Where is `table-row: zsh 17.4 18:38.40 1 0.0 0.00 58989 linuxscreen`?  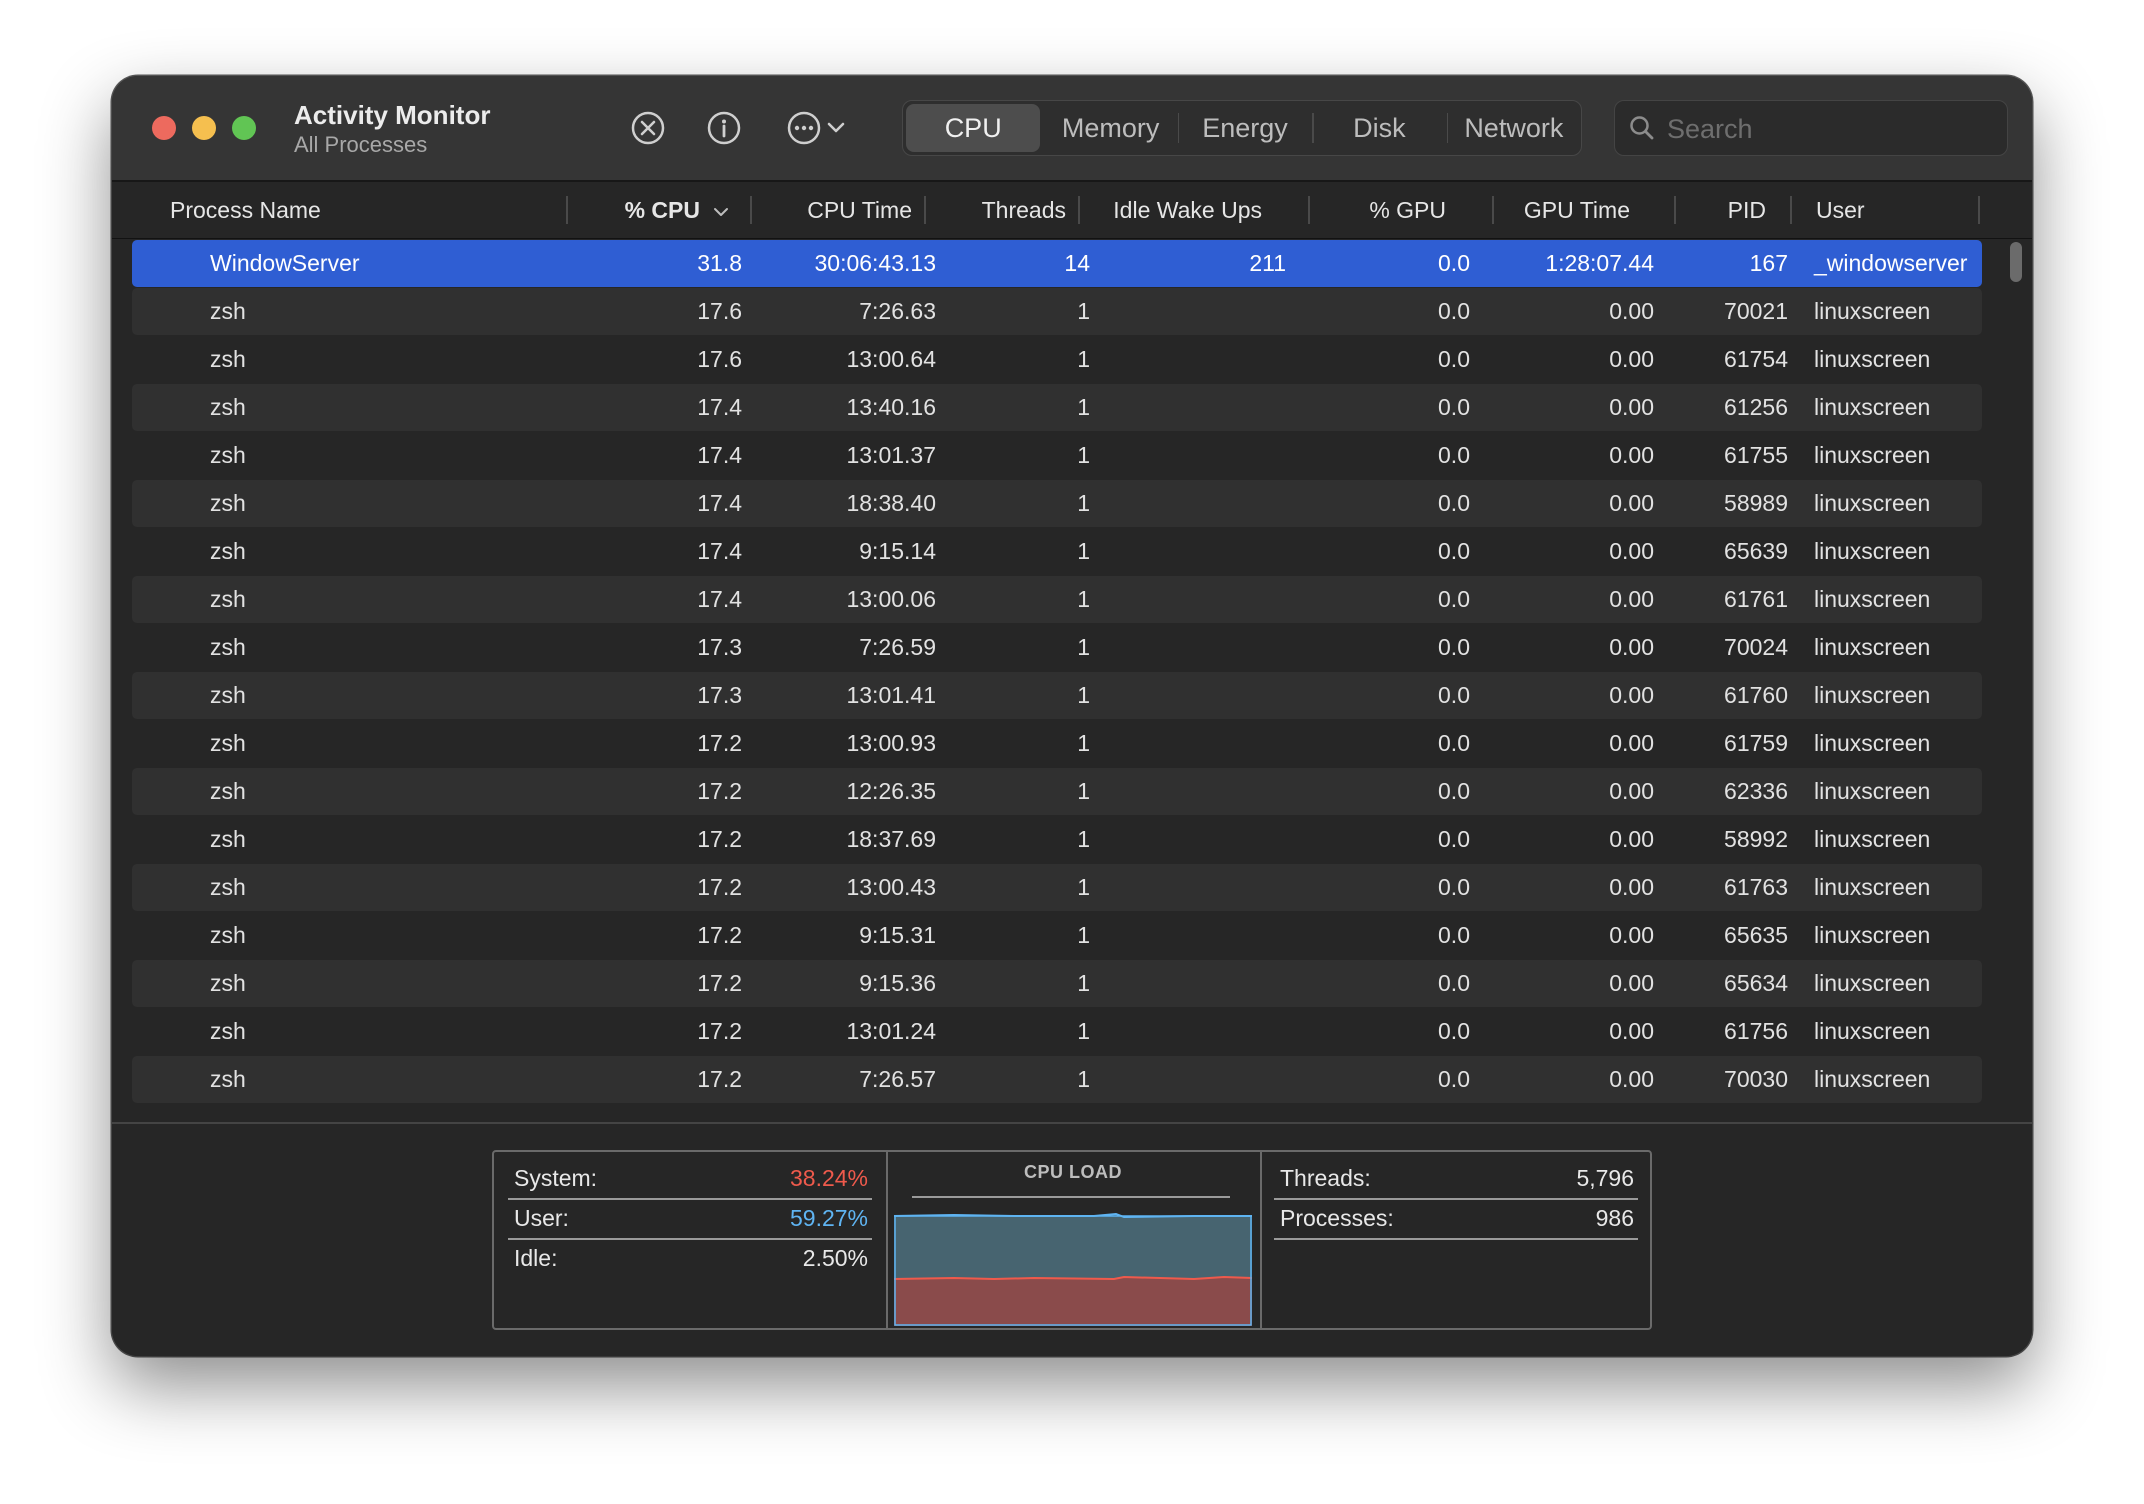
table-row: zsh 17.4 18:38.40 1 0.0 0.00 58989 linuxscreen is located at coordinates (1057, 503).